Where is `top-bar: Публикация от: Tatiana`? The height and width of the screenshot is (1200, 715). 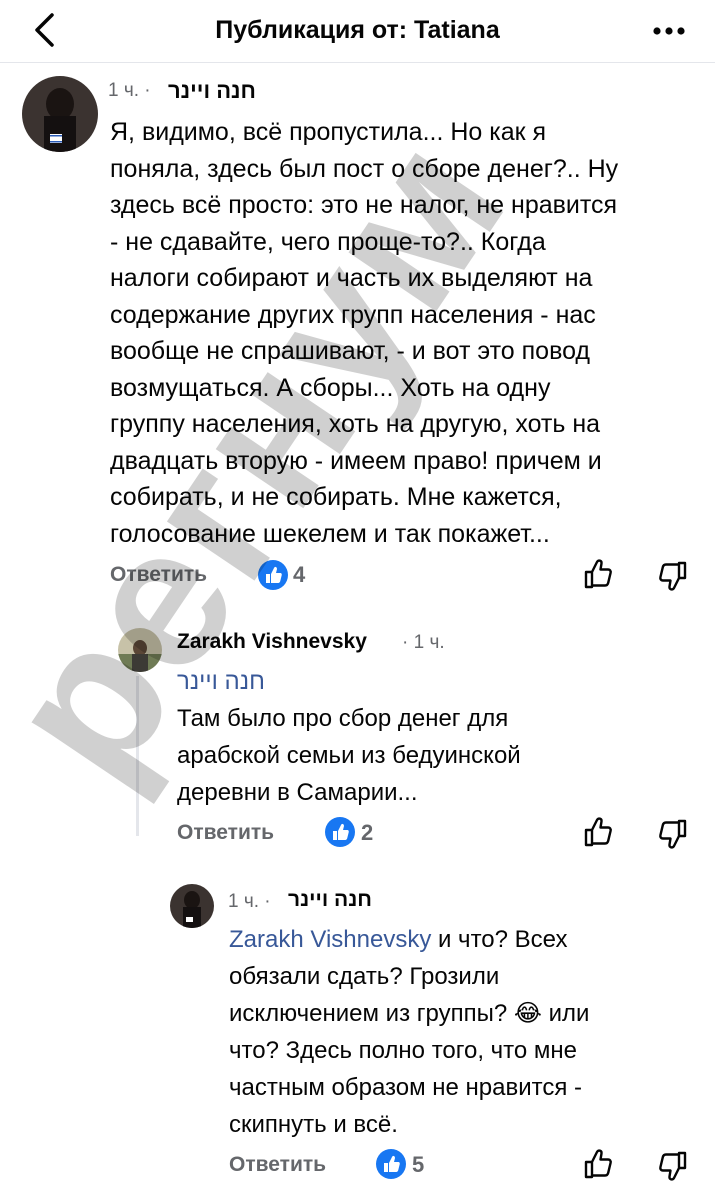 top-bar: Публикация от: Tatiana is located at coordinates (357, 31).